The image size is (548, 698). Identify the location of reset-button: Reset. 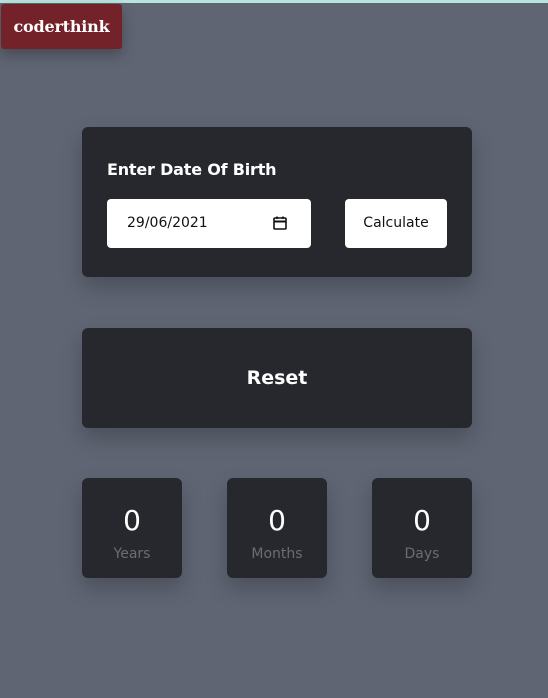
(277, 378).